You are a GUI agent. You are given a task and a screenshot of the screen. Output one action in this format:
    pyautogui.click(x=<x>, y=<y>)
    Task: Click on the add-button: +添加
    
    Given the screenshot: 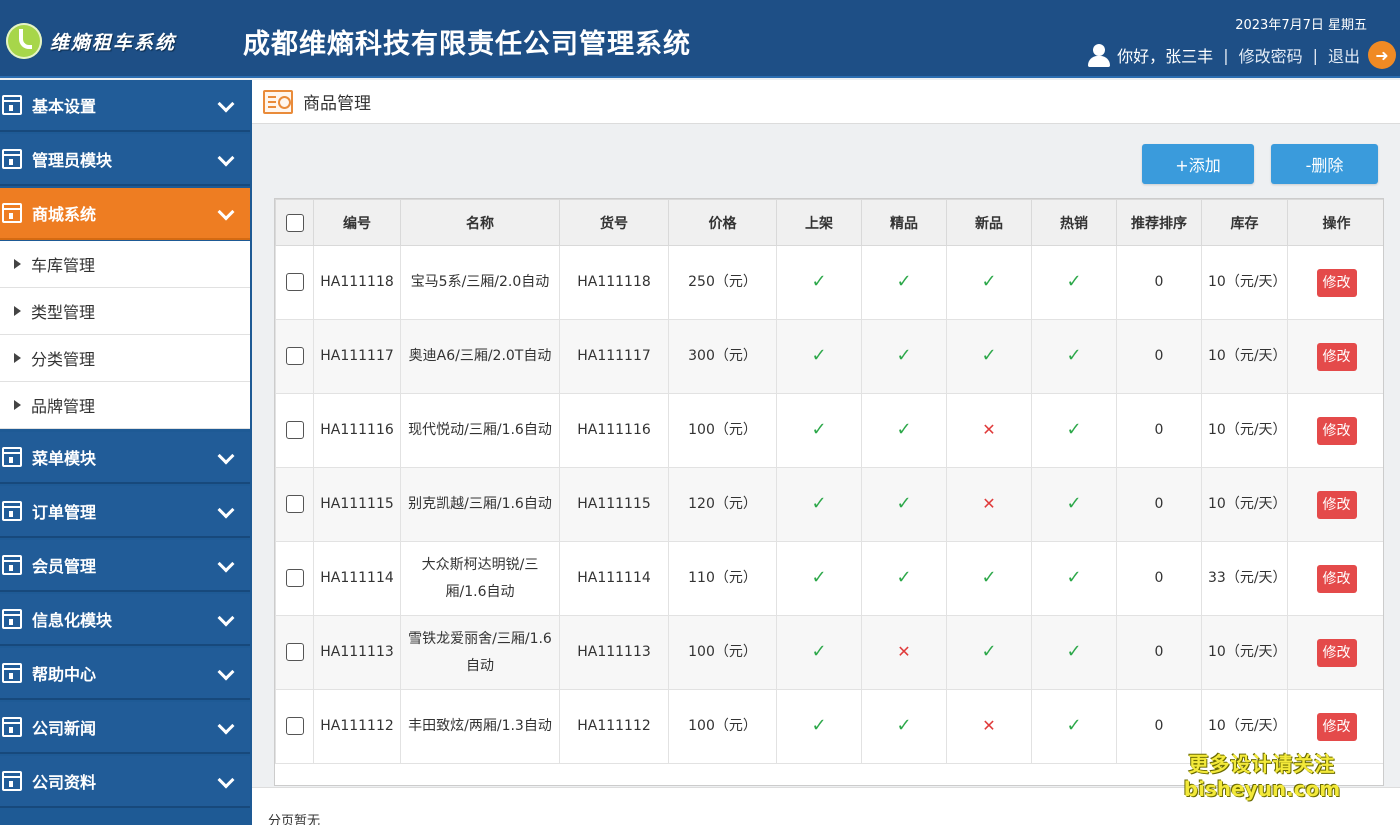 What is the action you would take?
    pyautogui.click(x=1198, y=164)
    